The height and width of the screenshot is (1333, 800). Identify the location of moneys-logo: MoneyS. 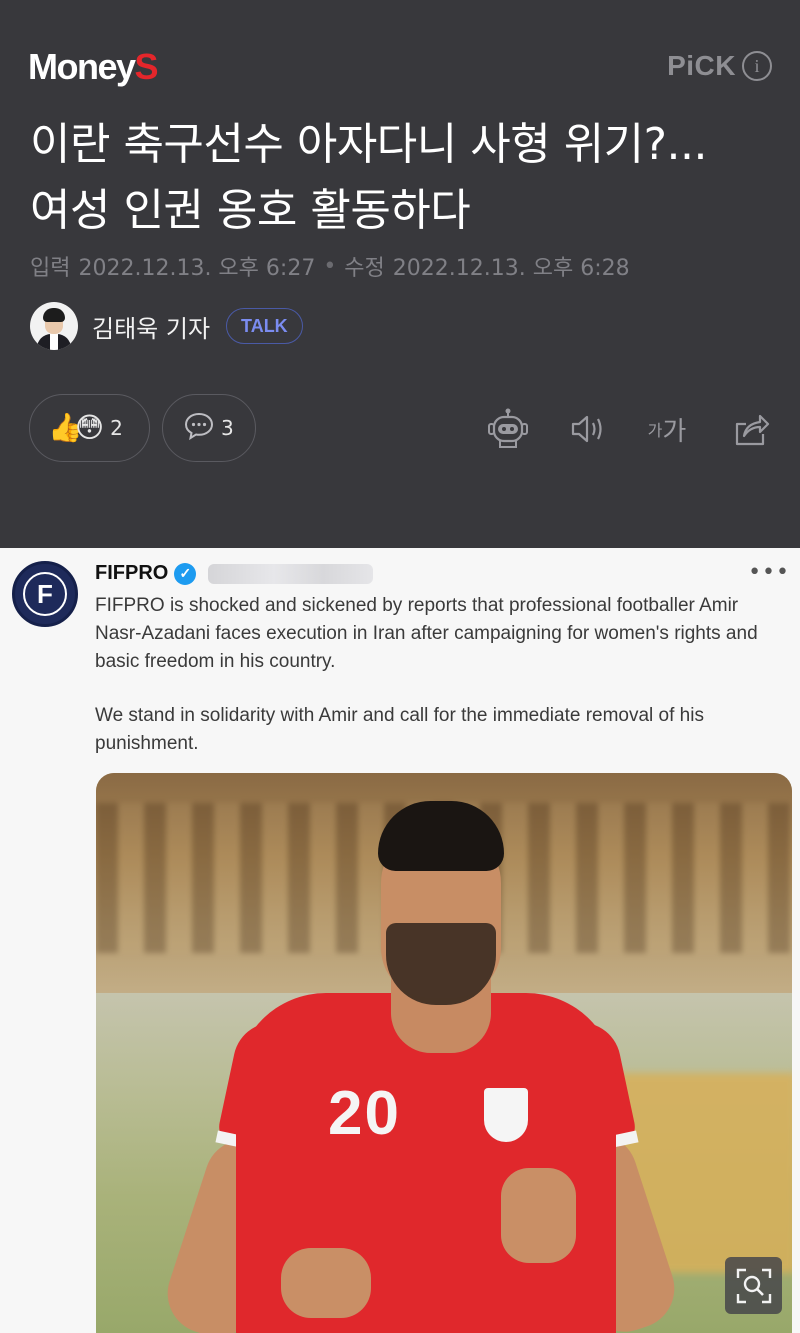
(93, 67).